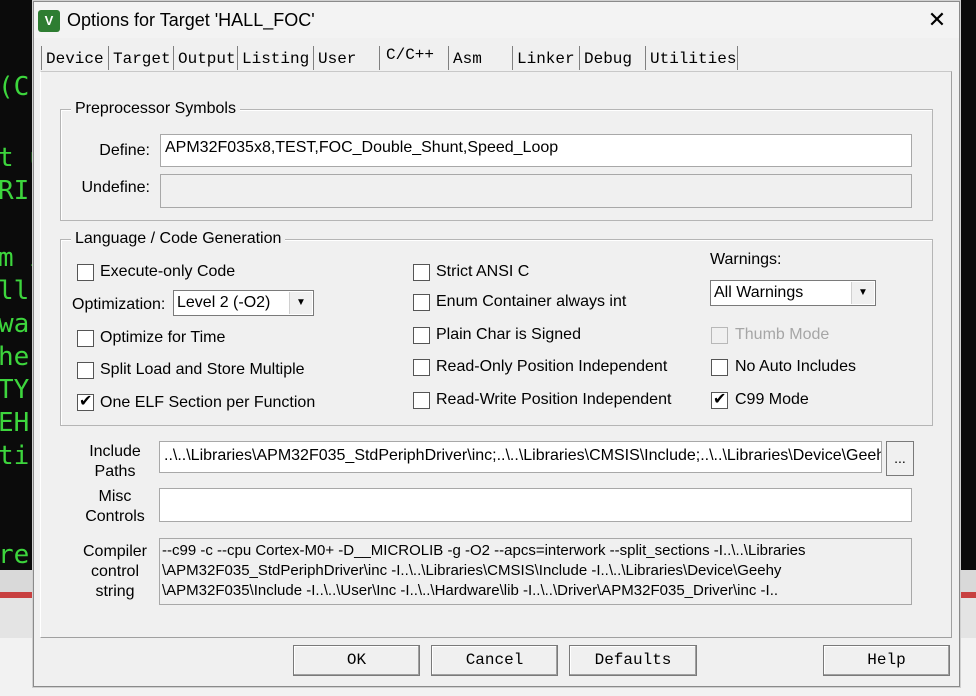 This screenshot has height=696, width=976. Describe the element at coordinates (421, 335) in the screenshot. I see `plain-char-checkbox` at that location.